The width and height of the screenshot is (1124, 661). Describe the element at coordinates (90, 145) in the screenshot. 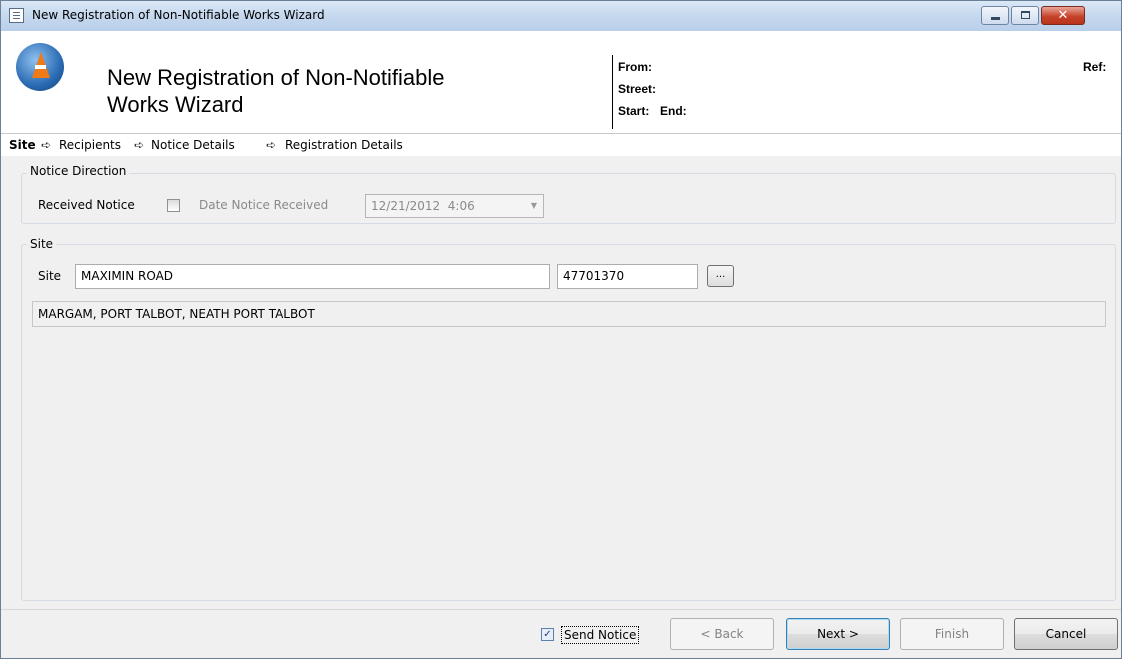

I see `step-recipients: Recipients` at that location.